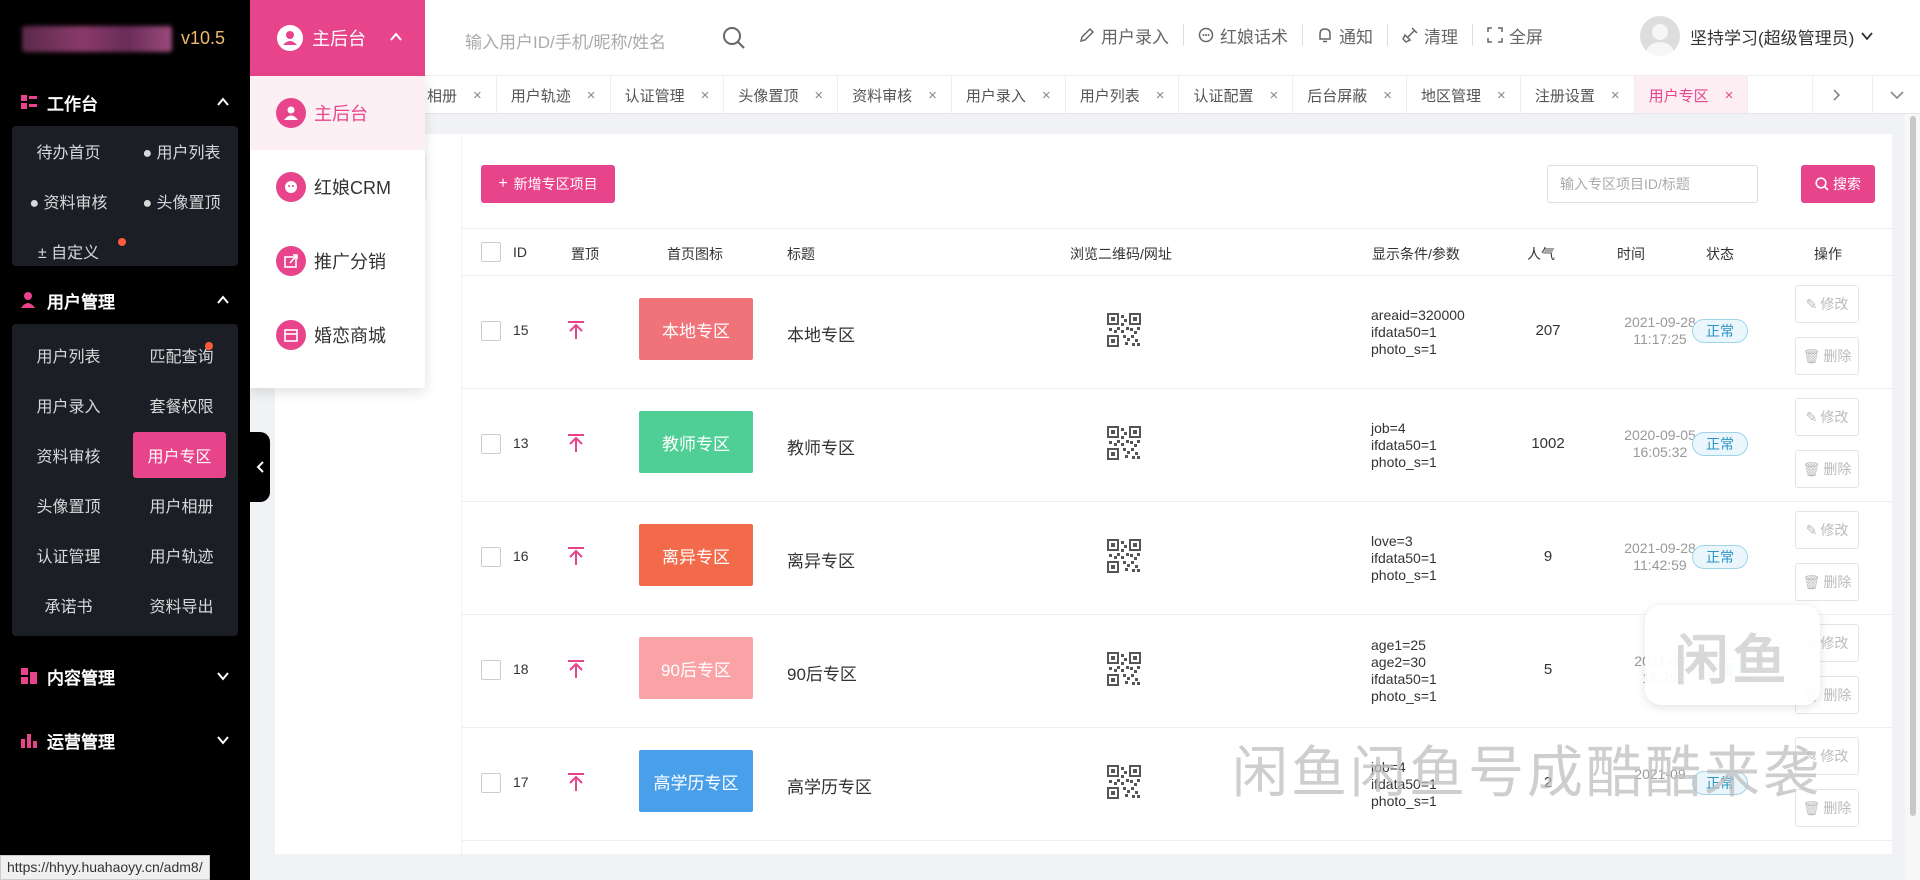 The width and height of the screenshot is (1920, 880). Describe the element at coordinates (1430, 35) in the screenshot. I see `clear-button: 清理` at that location.